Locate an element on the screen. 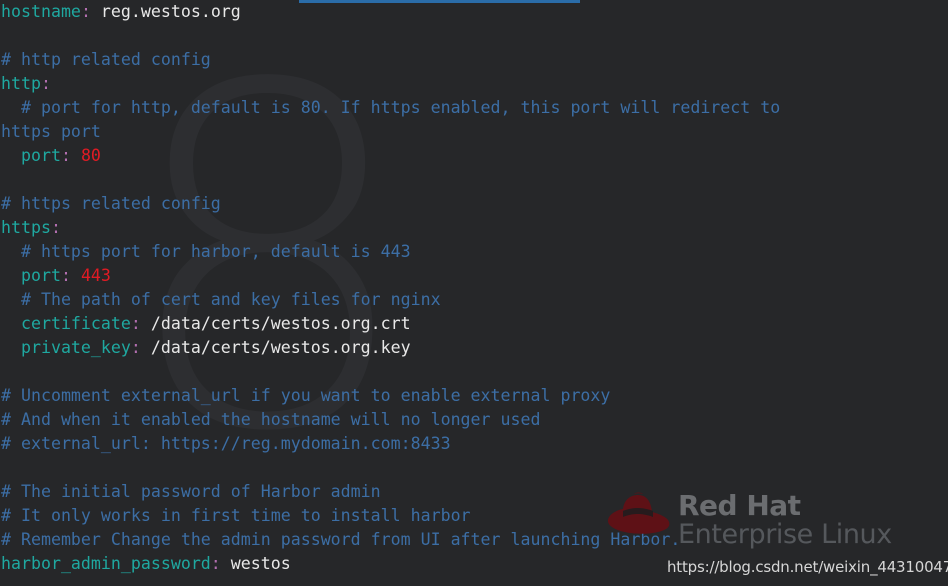  code-line: # https related config is located at coordinates (474, 204).